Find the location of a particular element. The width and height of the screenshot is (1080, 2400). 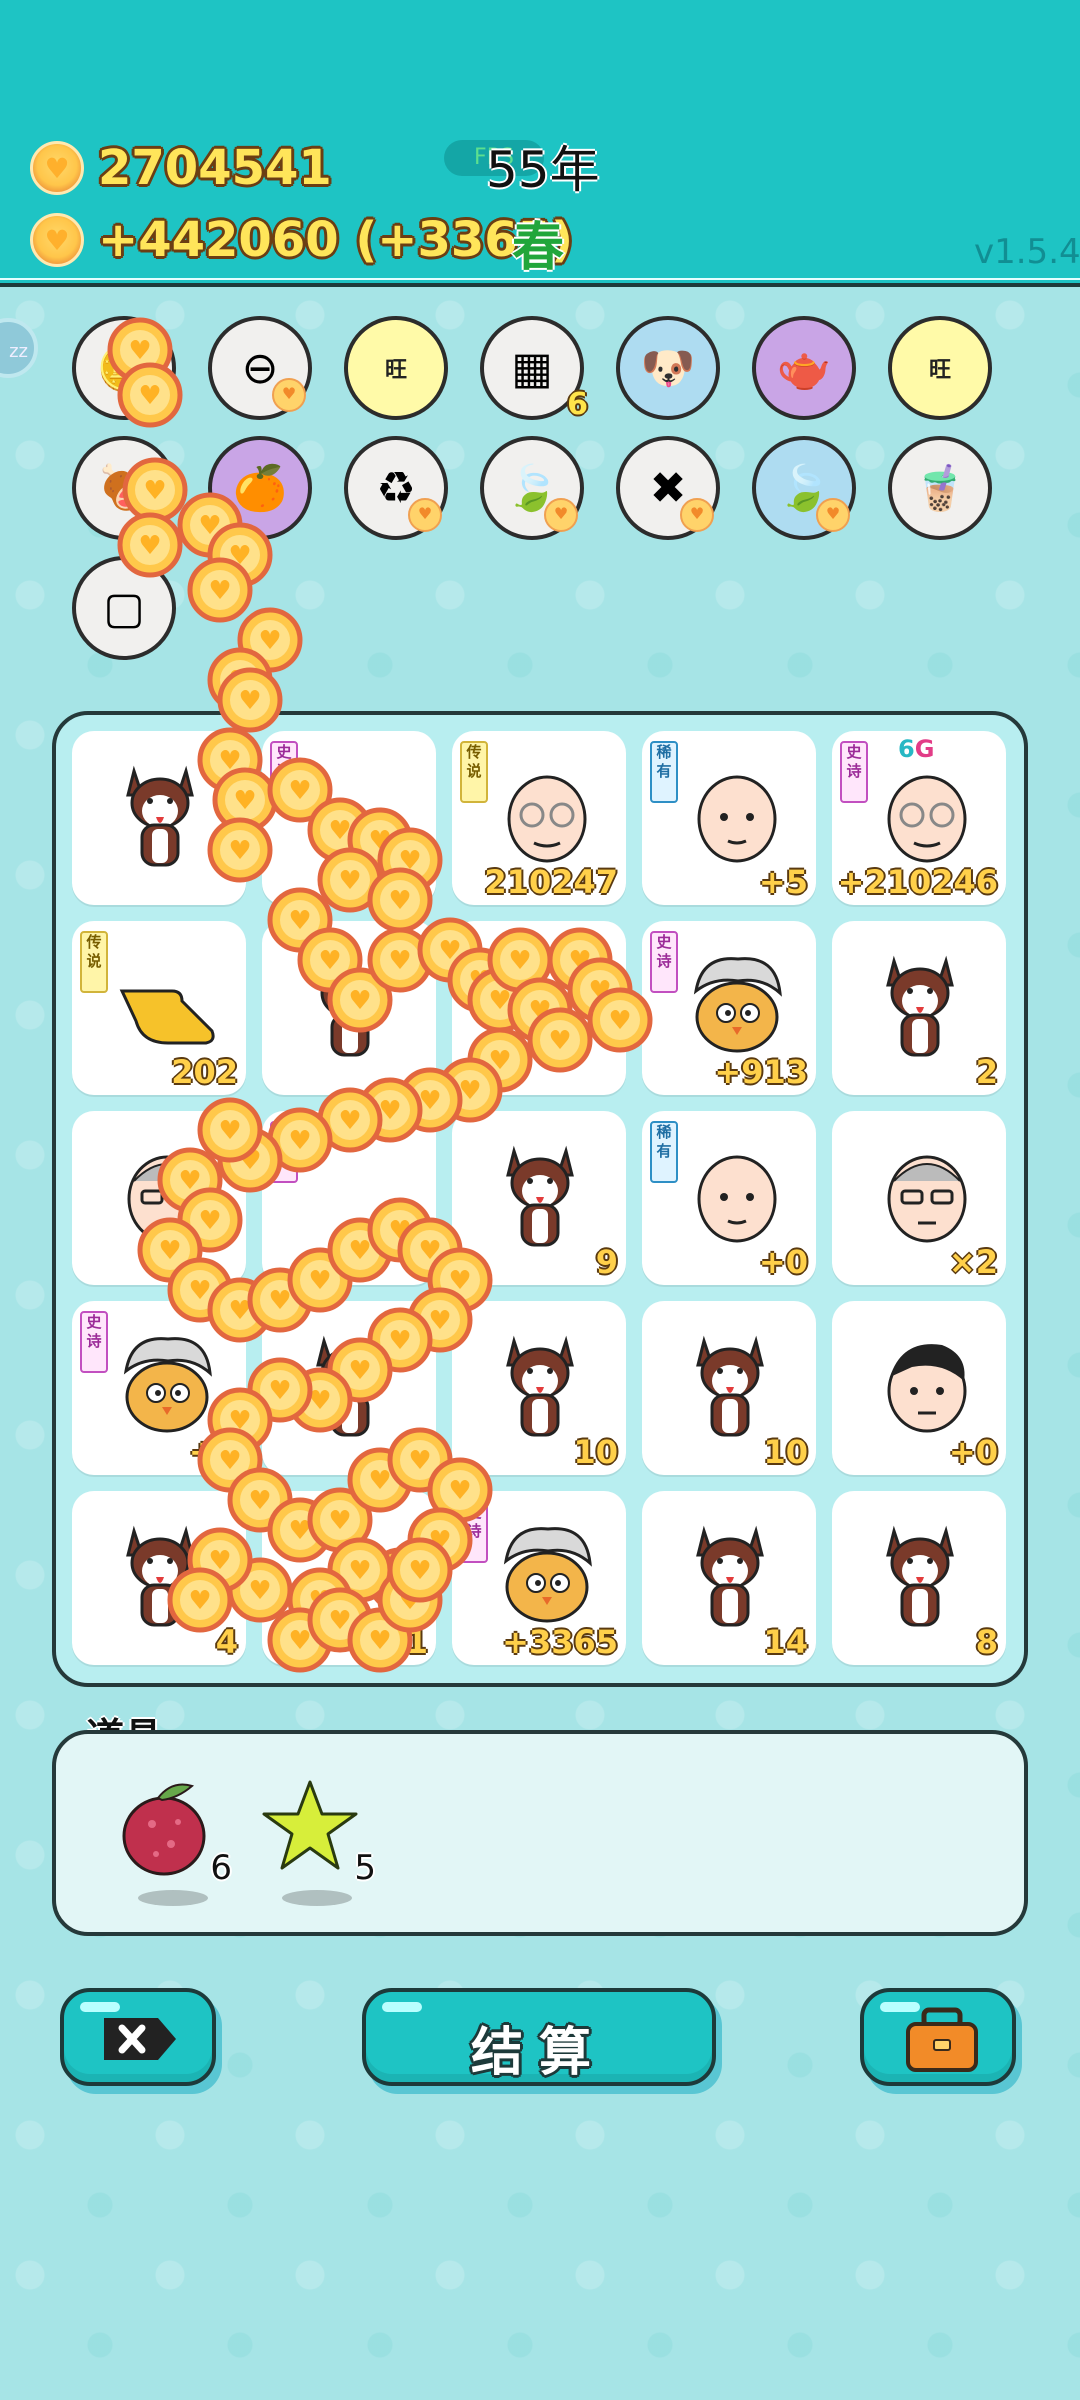

season-label: 春 is located at coordinates (538, 248).